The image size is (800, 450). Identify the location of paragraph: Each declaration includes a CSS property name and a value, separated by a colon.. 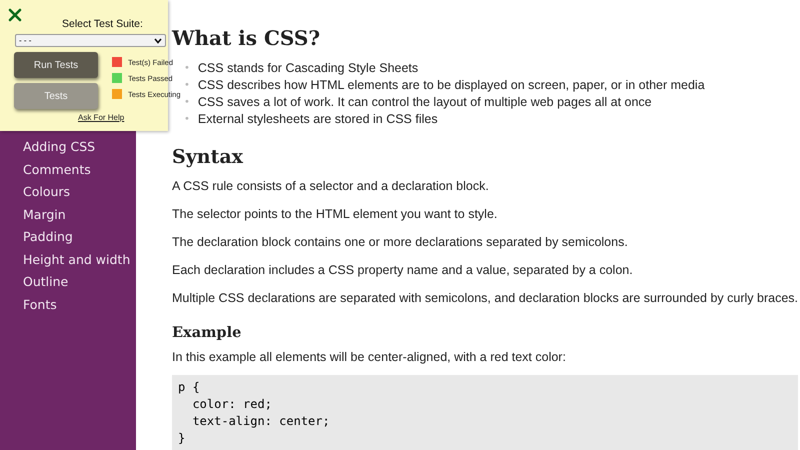
(403, 270).